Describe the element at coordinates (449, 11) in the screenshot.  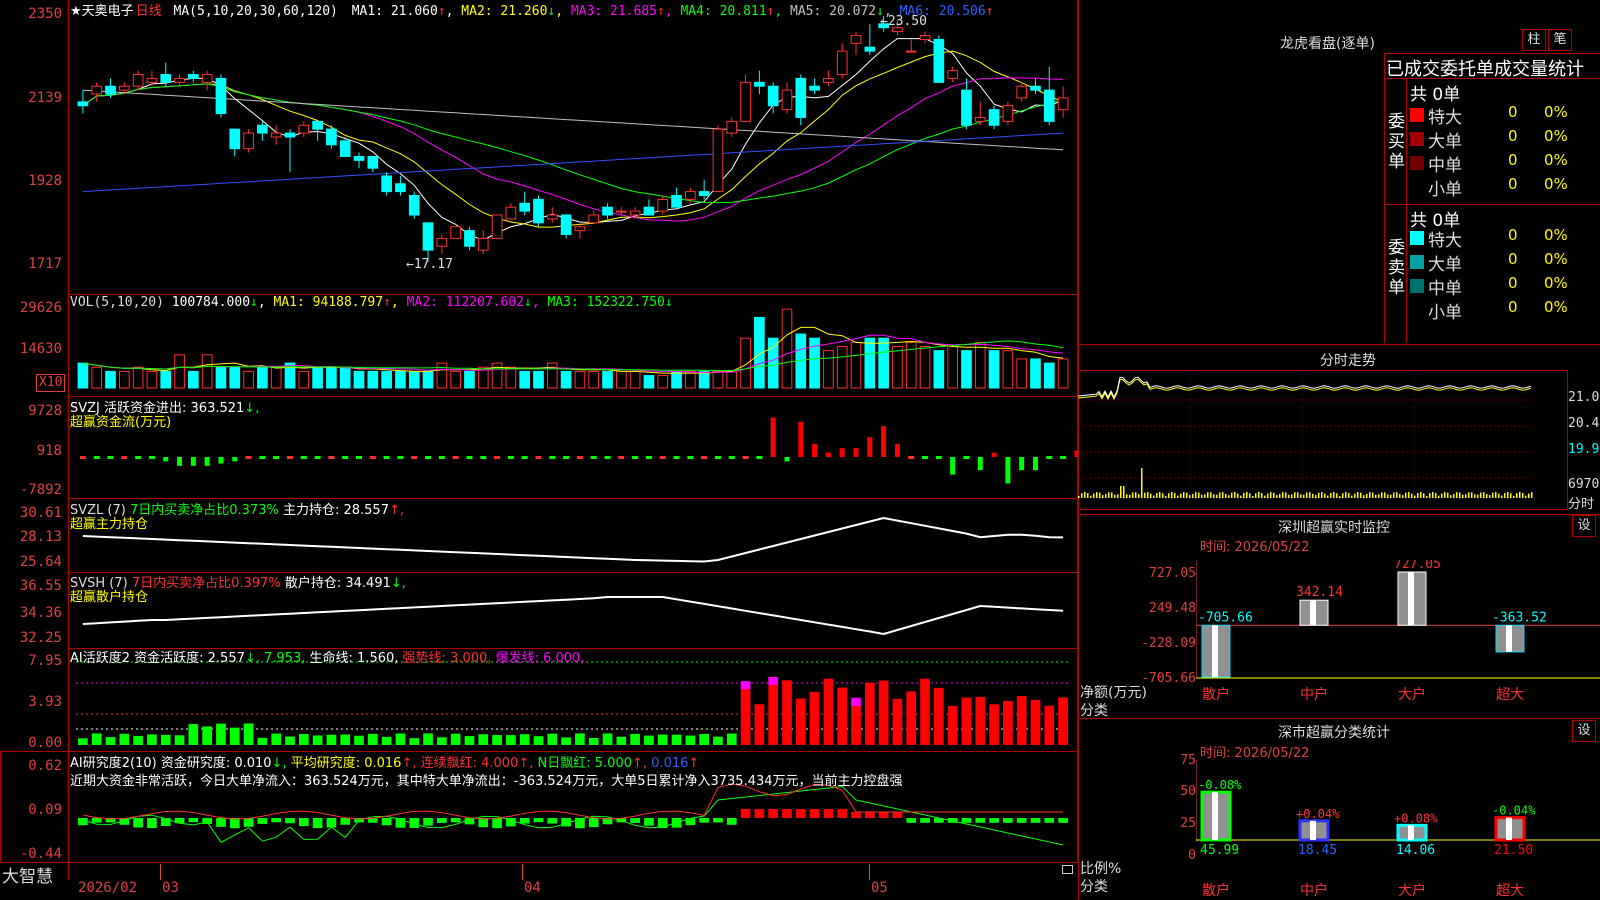
I see `ma1-sep: ,` at that location.